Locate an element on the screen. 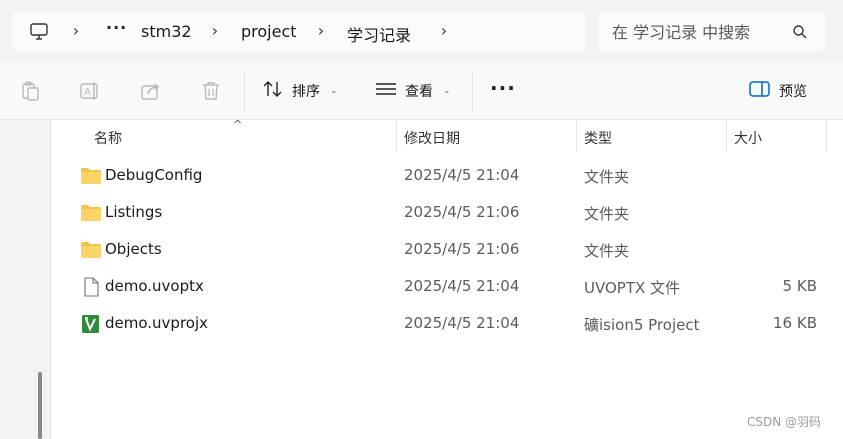 Image resolution: width=843 pixels, height=439 pixels. column-header-modified: 修改日期 is located at coordinates (432, 138).